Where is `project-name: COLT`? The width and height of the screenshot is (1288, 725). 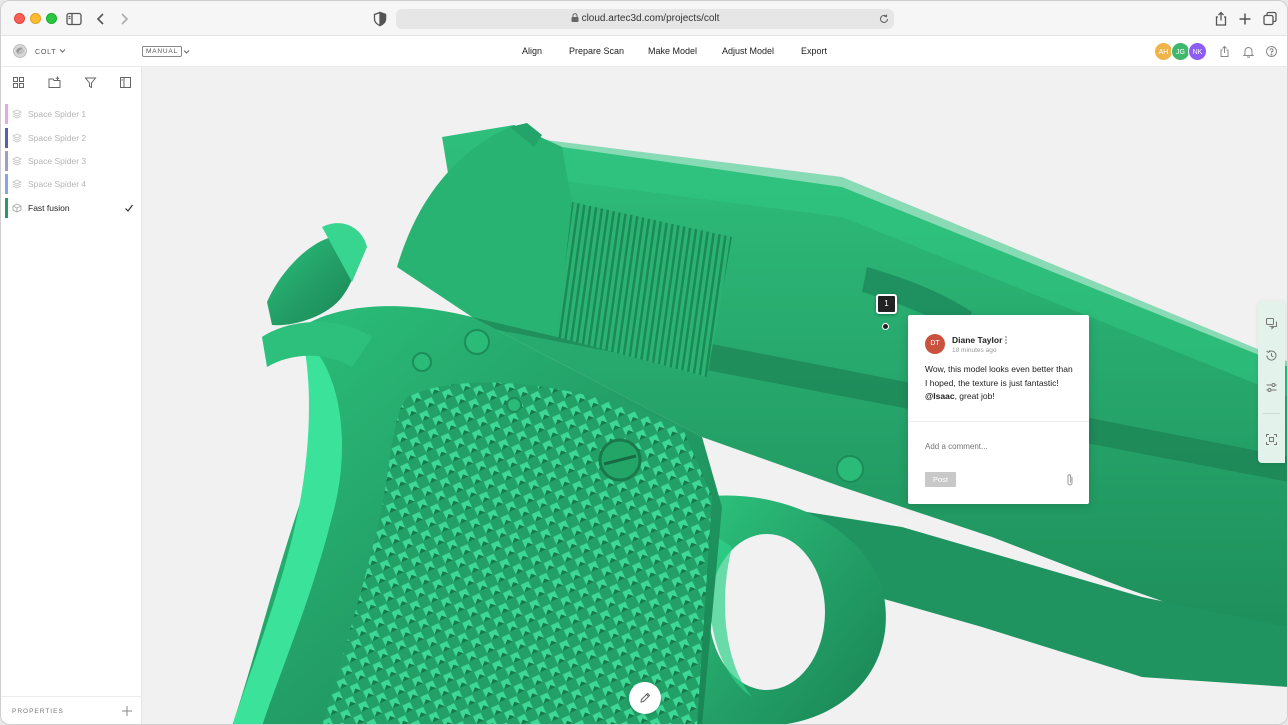
project-name: COLT is located at coordinates (46, 52).